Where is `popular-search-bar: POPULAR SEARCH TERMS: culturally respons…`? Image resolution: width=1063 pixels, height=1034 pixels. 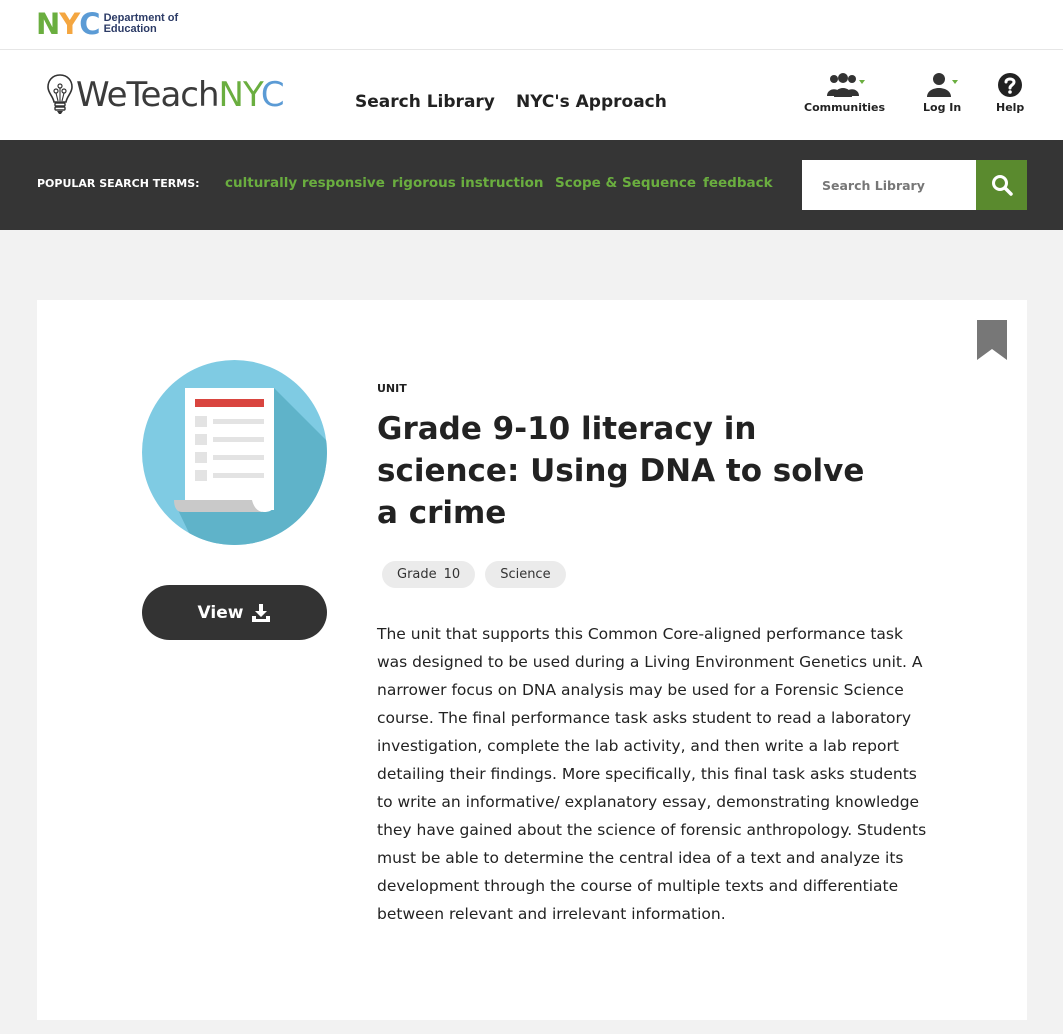 popular-search-bar: POPULAR SEARCH TERMS: culturally respons… is located at coordinates (531, 185).